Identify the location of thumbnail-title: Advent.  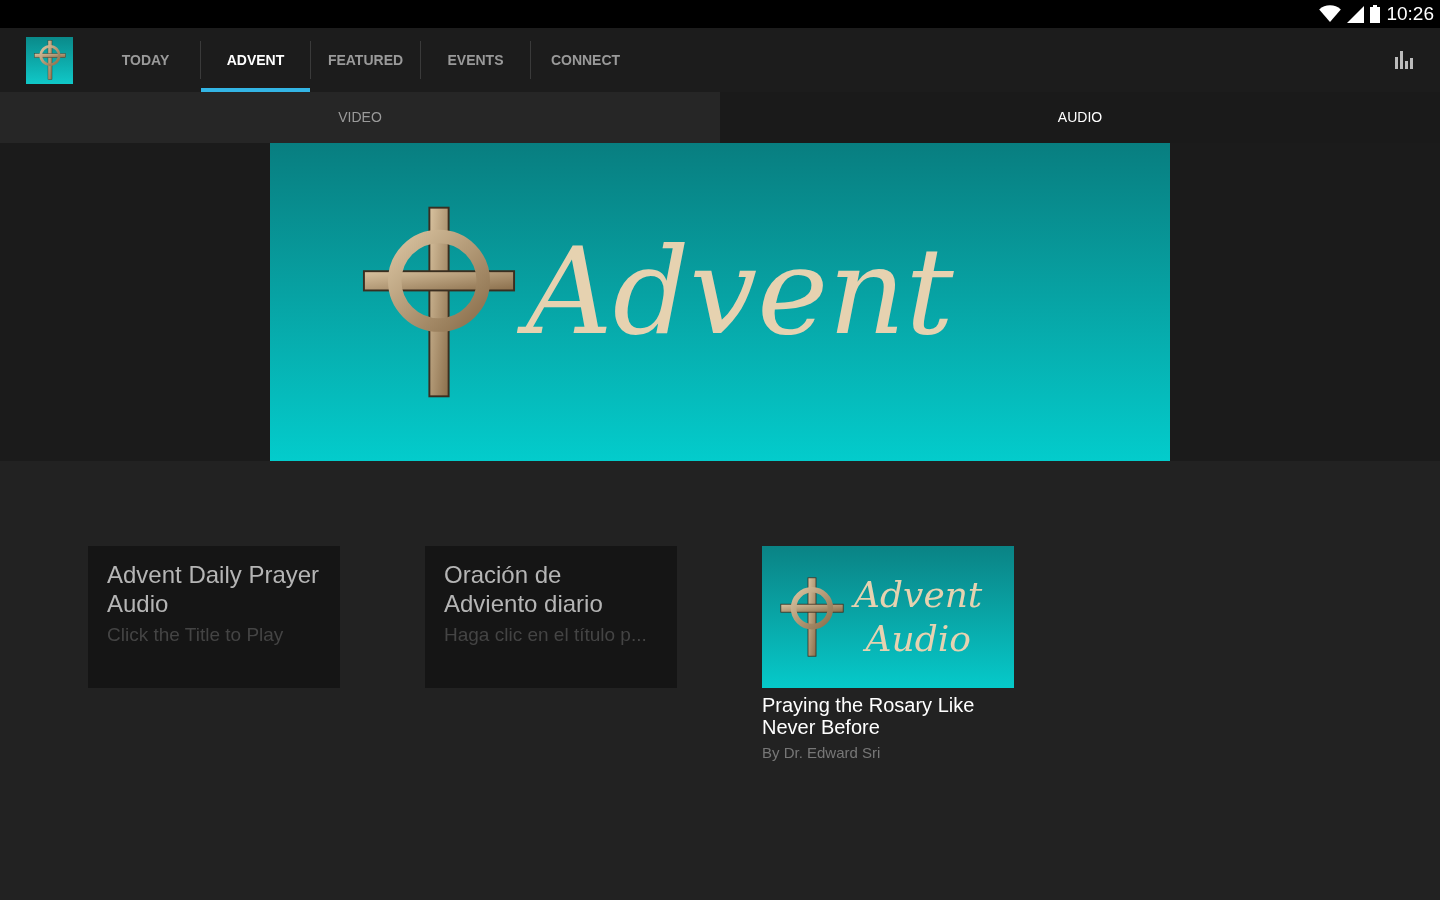
(918, 595).